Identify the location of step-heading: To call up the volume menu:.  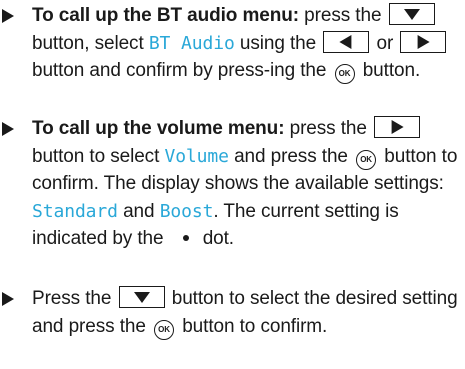
(158, 128).